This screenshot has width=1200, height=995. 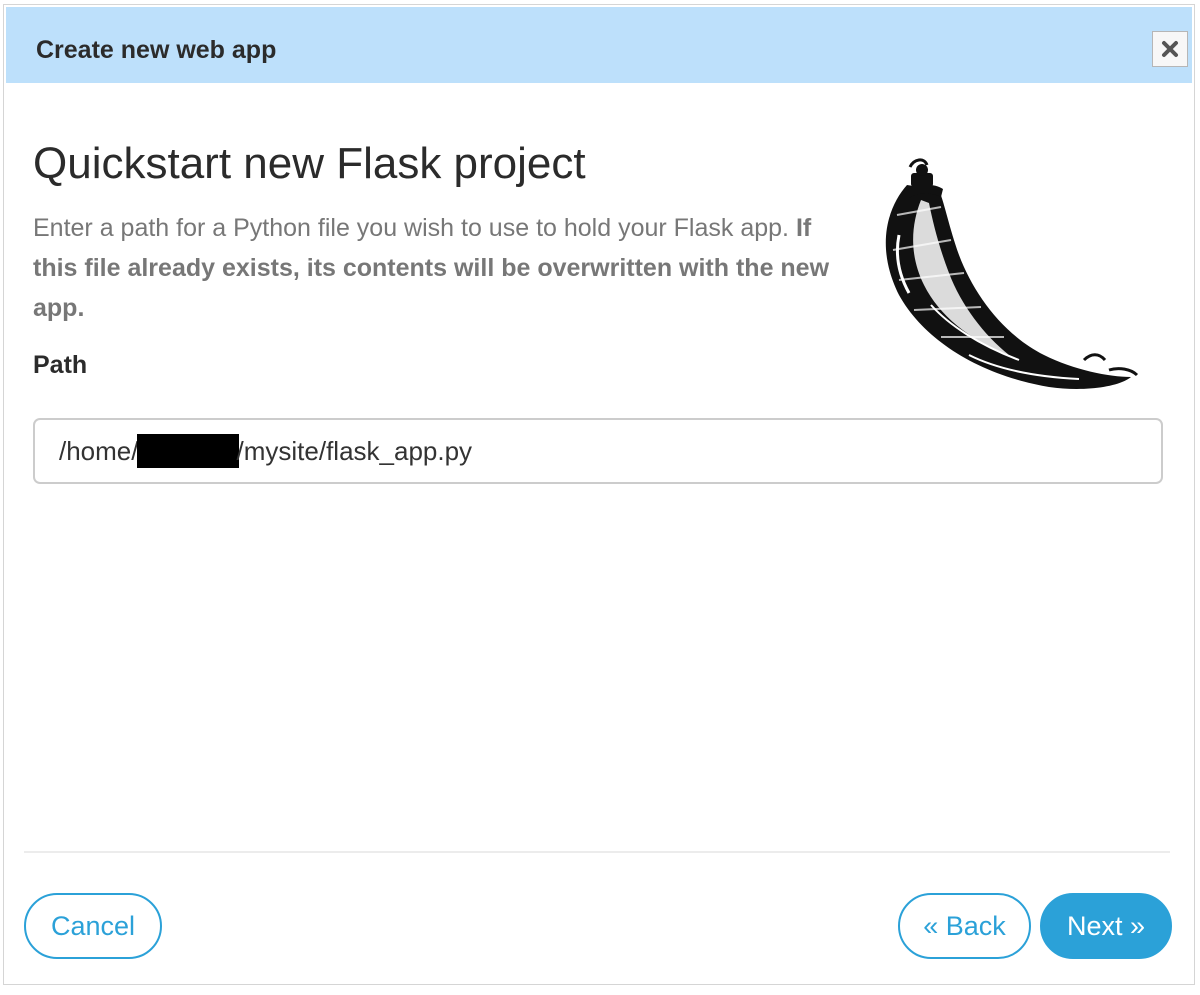 I want to click on back-button: « Back, so click(x=964, y=926).